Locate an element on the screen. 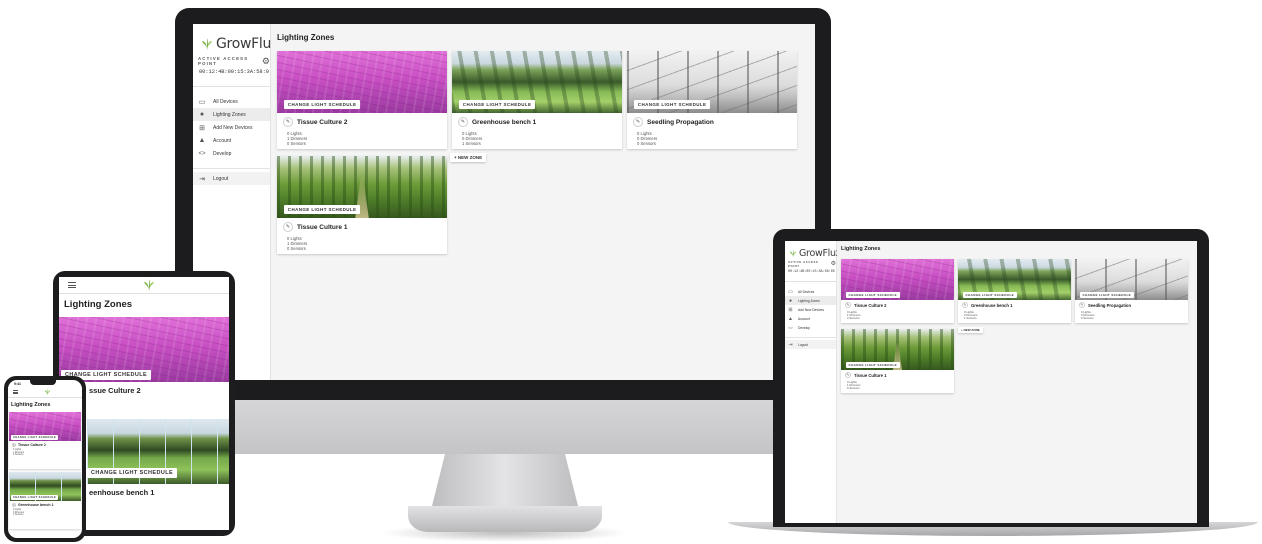 The image size is (1262, 544). imac-stand-neck is located at coordinates (505, 484).